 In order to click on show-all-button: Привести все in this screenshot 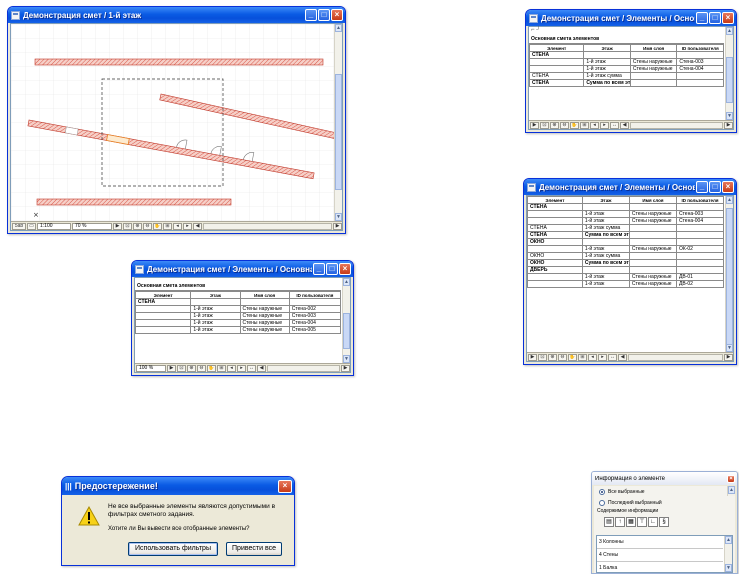, I will do `click(254, 549)`.